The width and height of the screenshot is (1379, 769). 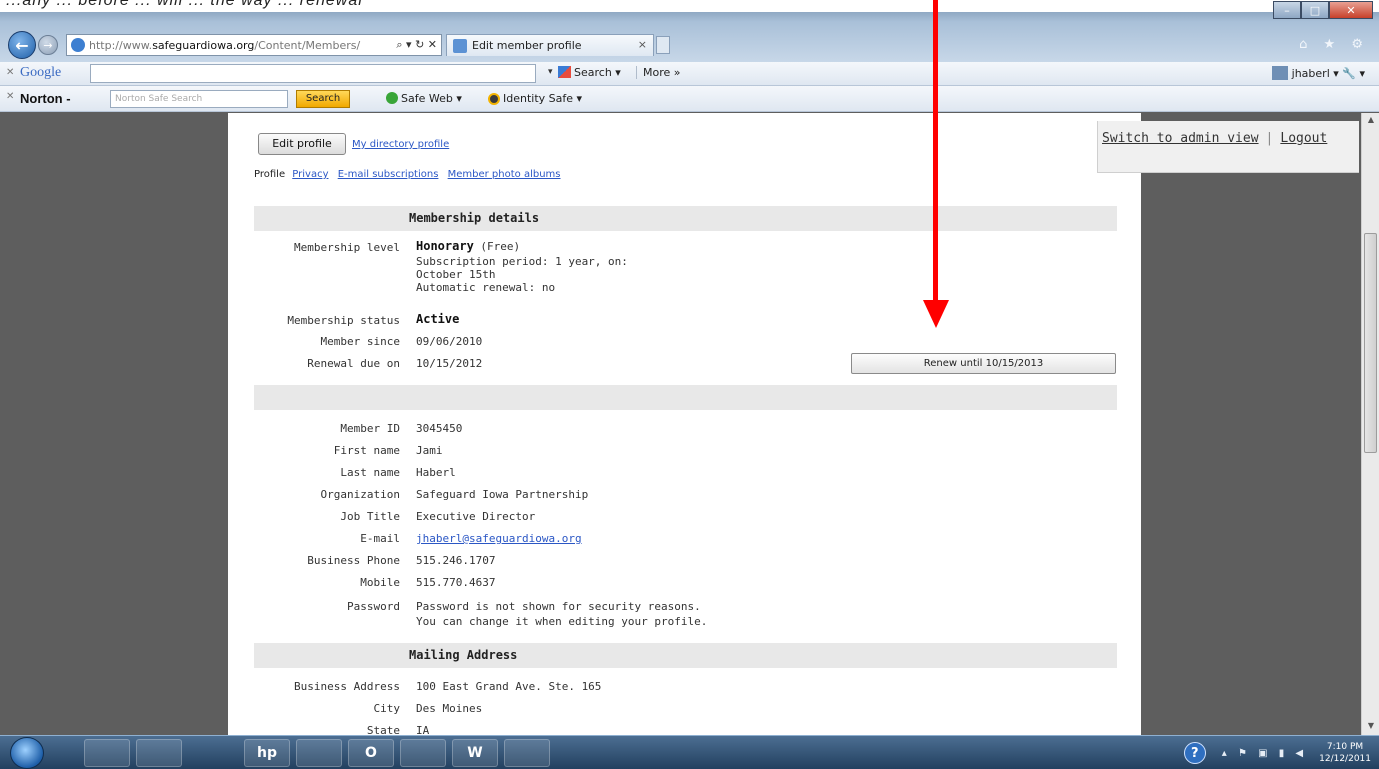 I want to click on taskbar-ie-icon, so click(x=159, y=753).